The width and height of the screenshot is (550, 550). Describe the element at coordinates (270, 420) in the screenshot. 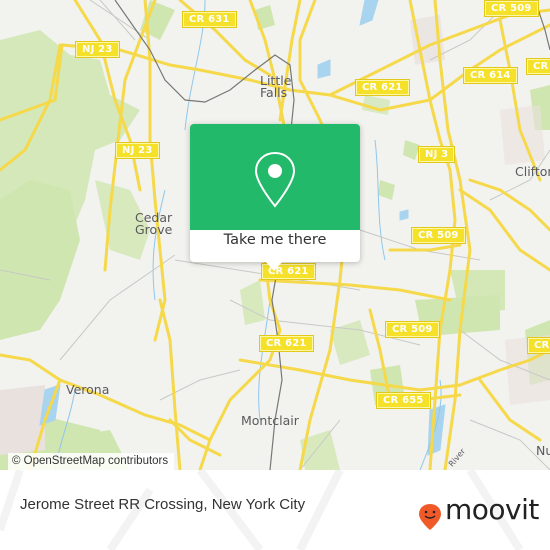

I see `place-label-montclair: Montclair` at that location.